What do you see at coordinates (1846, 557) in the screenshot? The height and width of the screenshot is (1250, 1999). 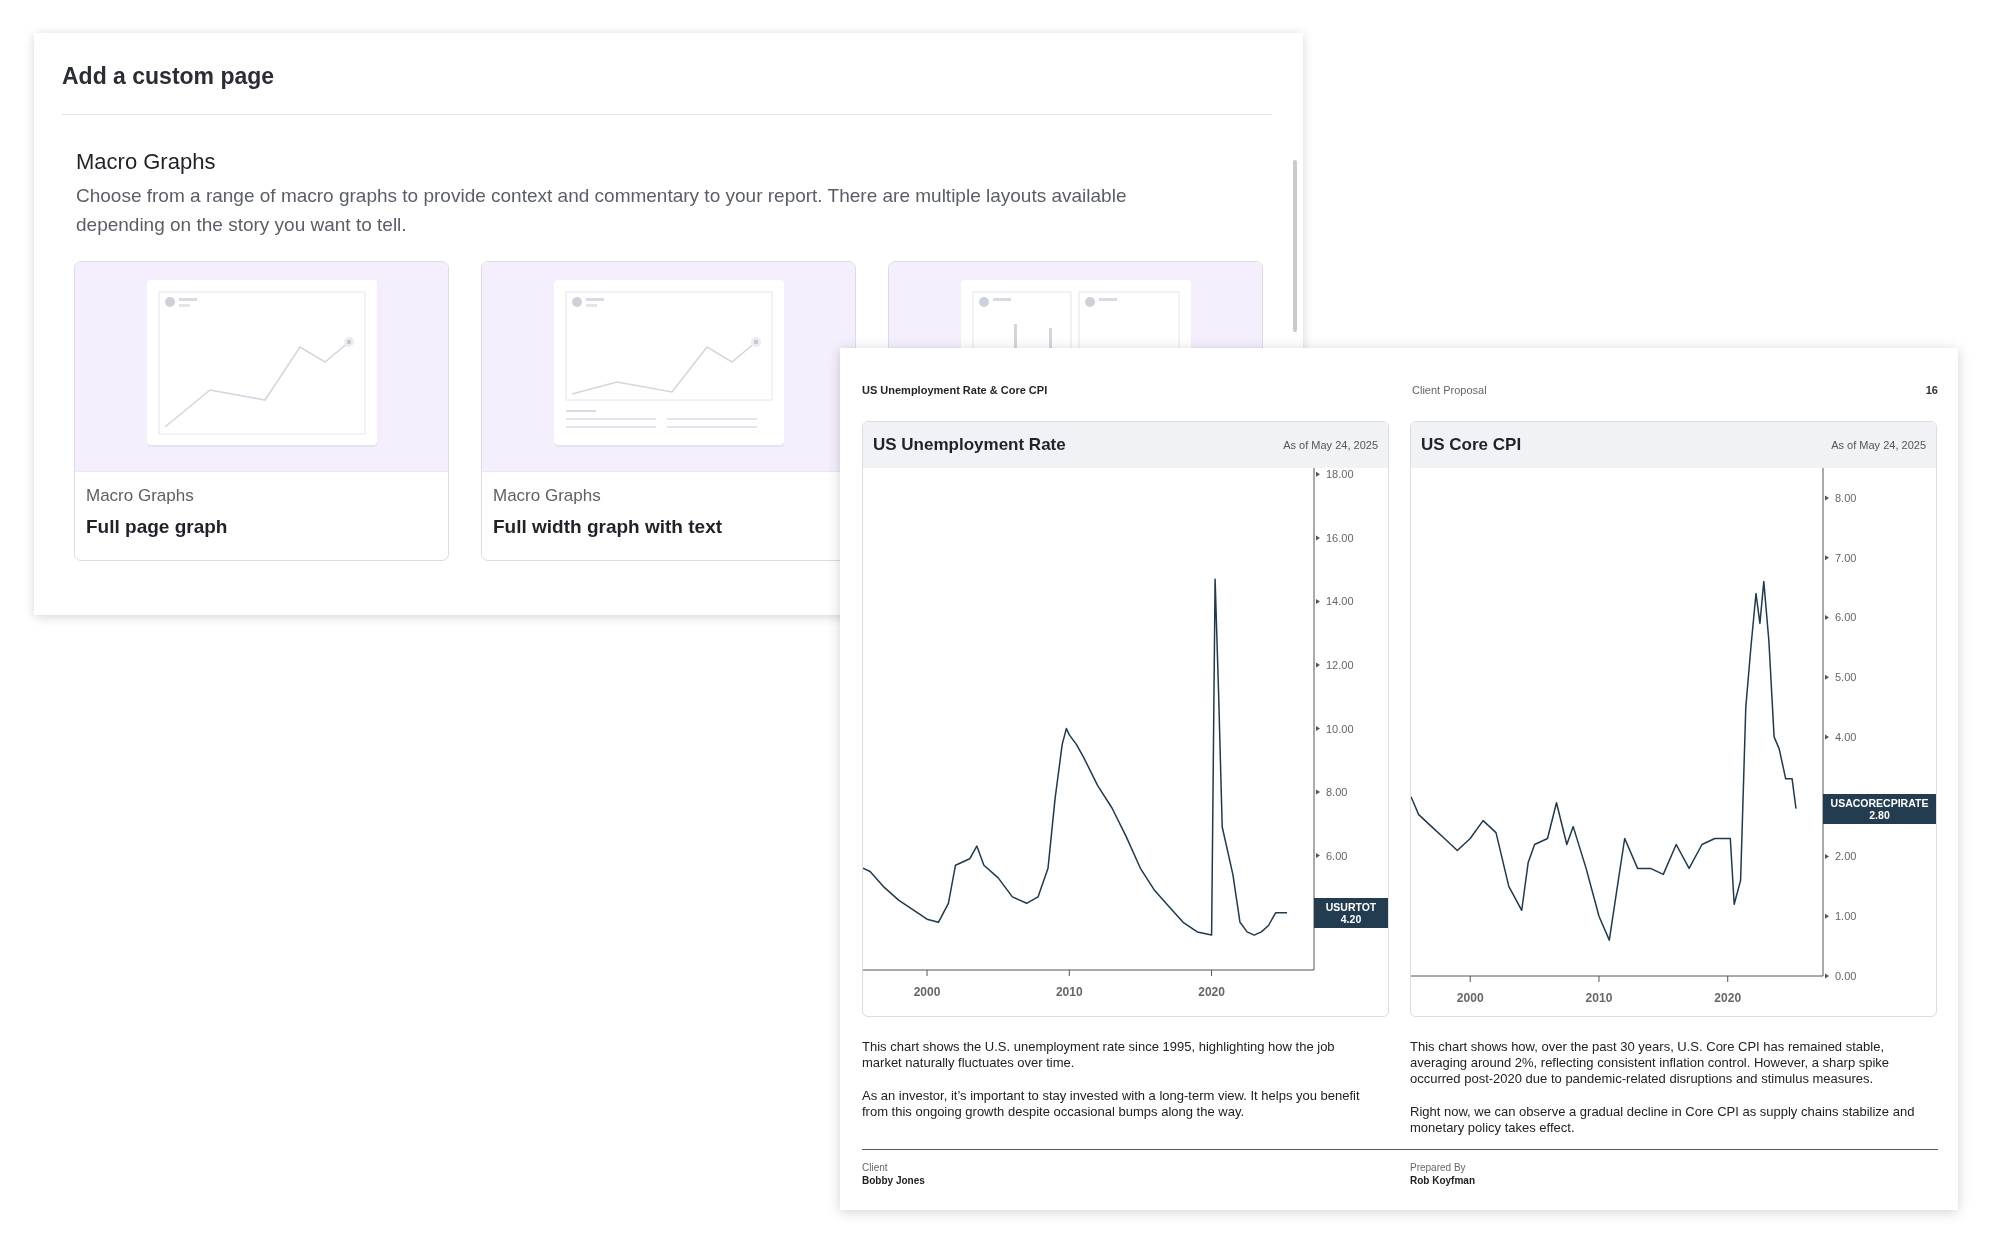 I see `axis-label: 7.00` at bounding box center [1846, 557].